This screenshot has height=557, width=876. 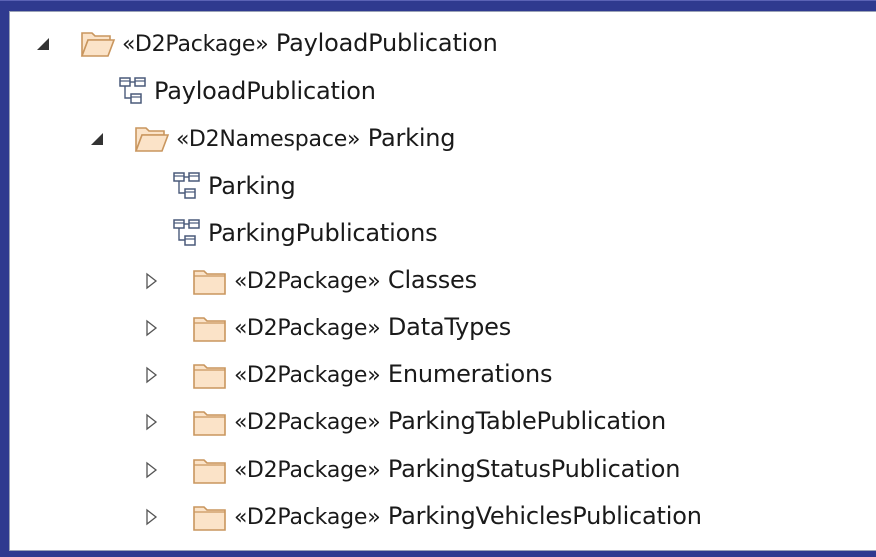 What do you see at coordinates (443, 233) in the screenshot?
I see `tree-row: ParkingPublications` at bounding box center [443, 233].